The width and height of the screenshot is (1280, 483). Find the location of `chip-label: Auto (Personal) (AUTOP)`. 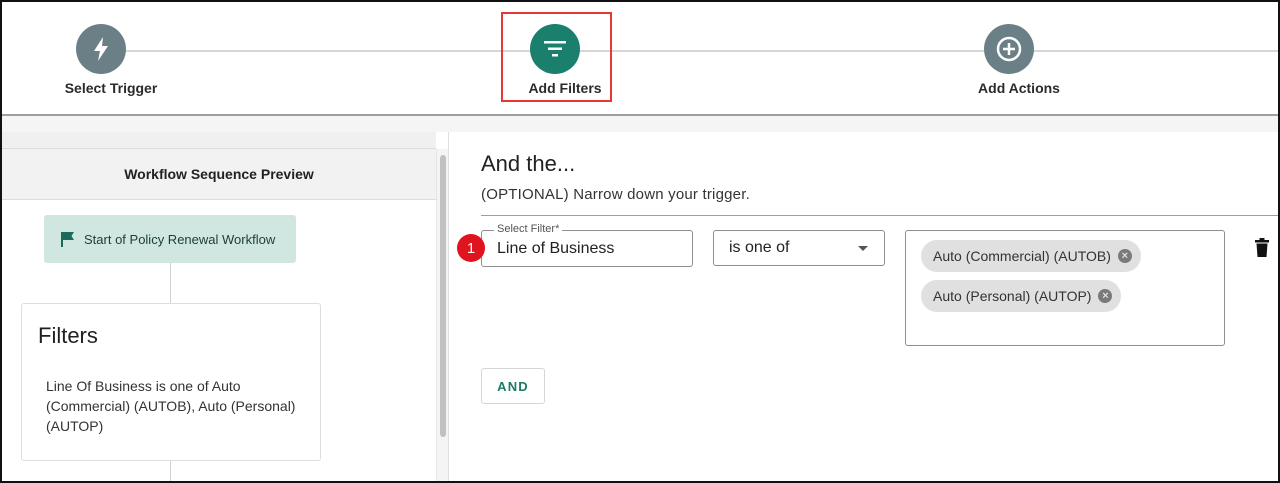

chip-label: Auto (Personal) (AUTOP) is located at coordinates (1012, 296).